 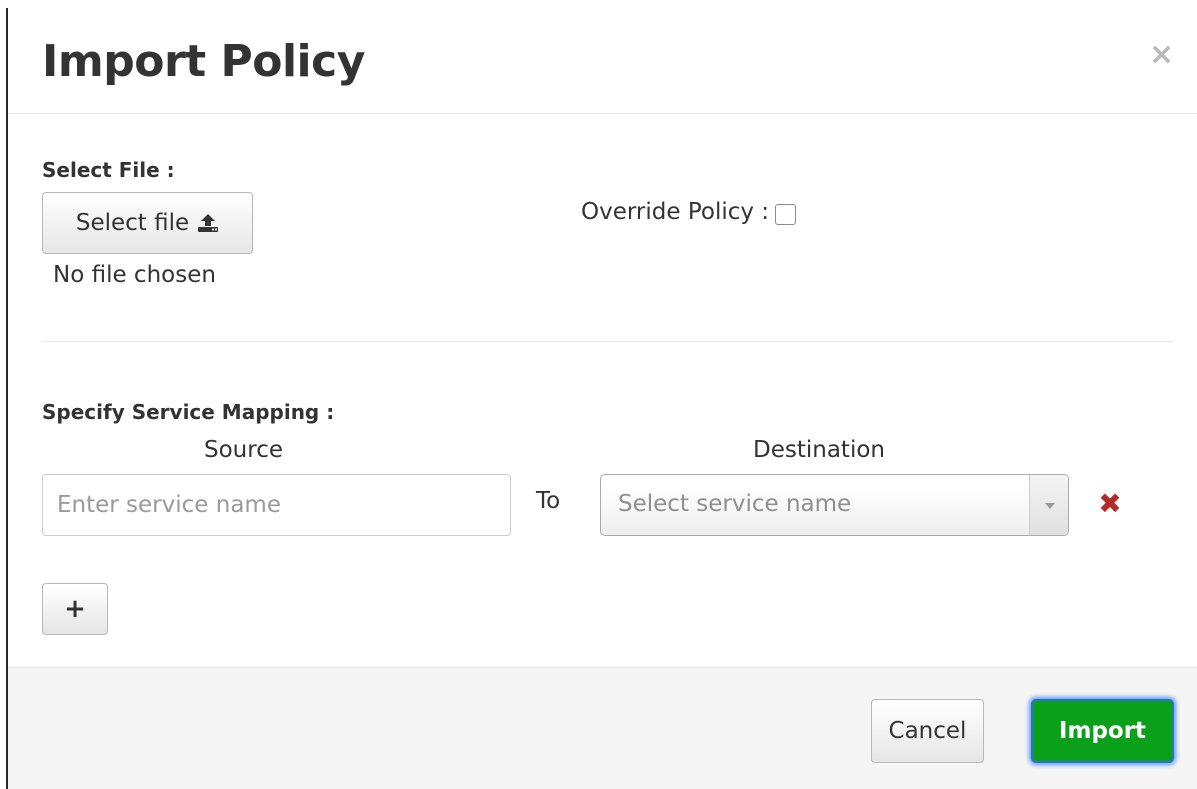 I want to click on source-column-header: Source, so click(x=243, y=450).